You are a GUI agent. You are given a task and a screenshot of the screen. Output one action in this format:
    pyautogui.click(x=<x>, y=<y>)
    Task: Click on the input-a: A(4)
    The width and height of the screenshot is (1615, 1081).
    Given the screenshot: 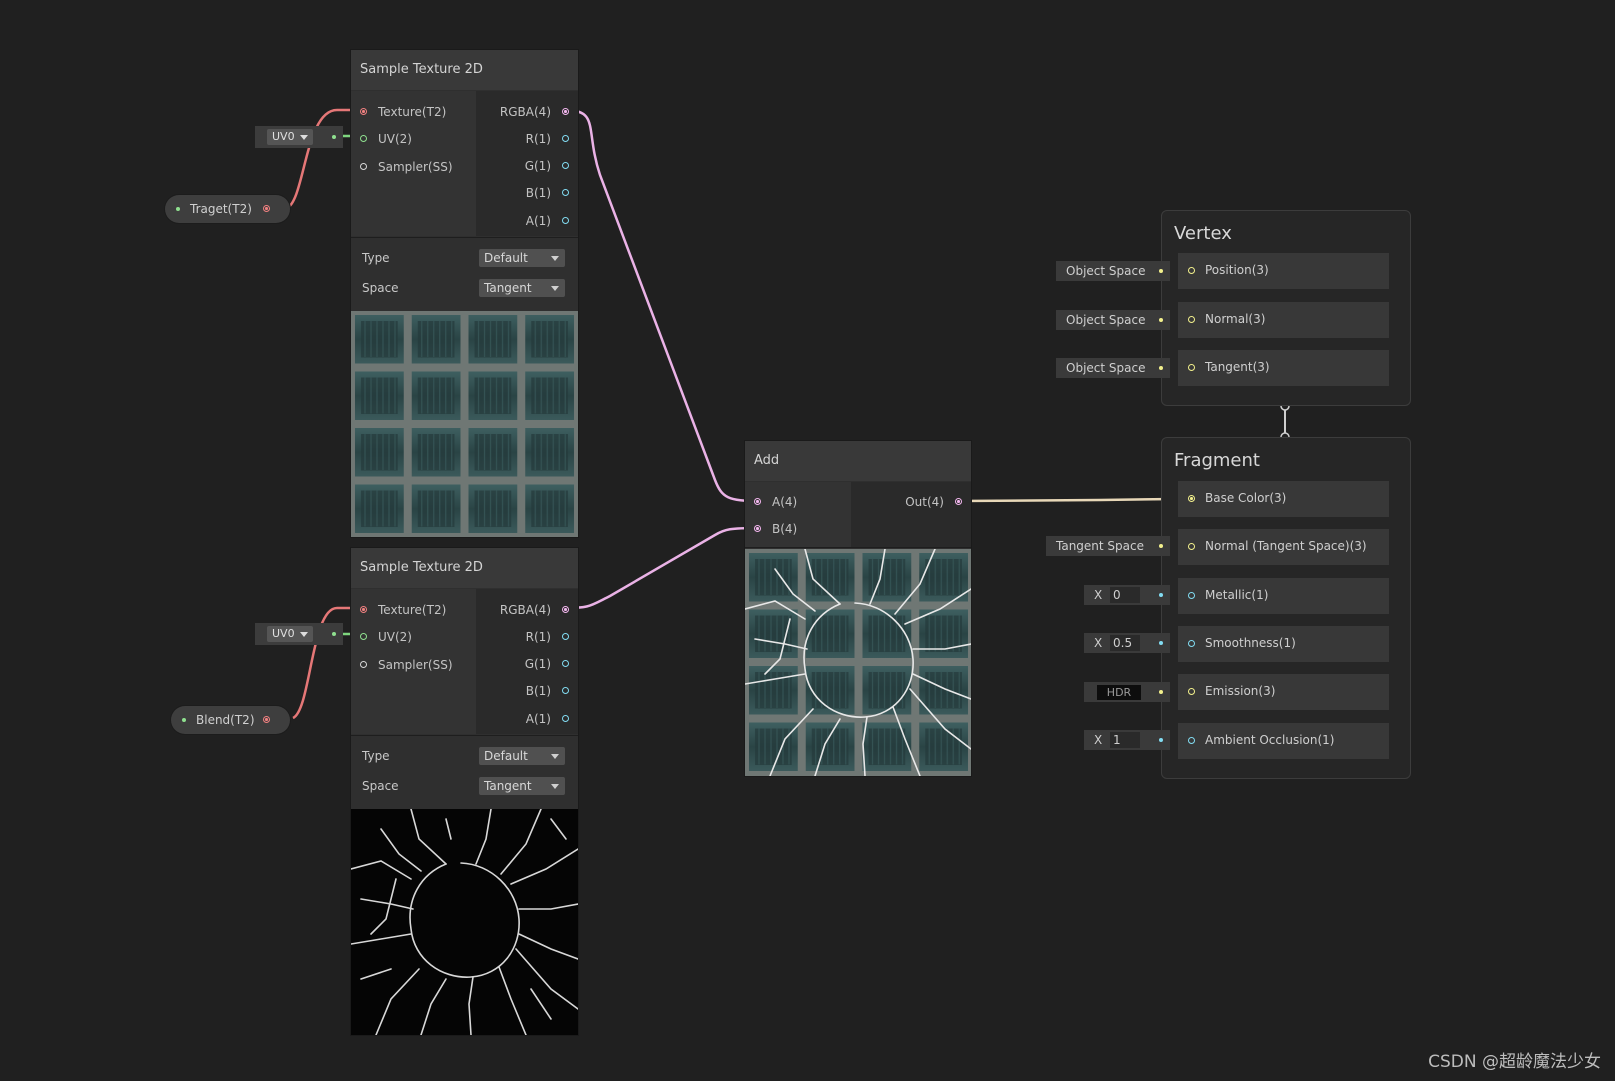 What is the action you would take?
    pyautogui.click(x=775, y=502)
    